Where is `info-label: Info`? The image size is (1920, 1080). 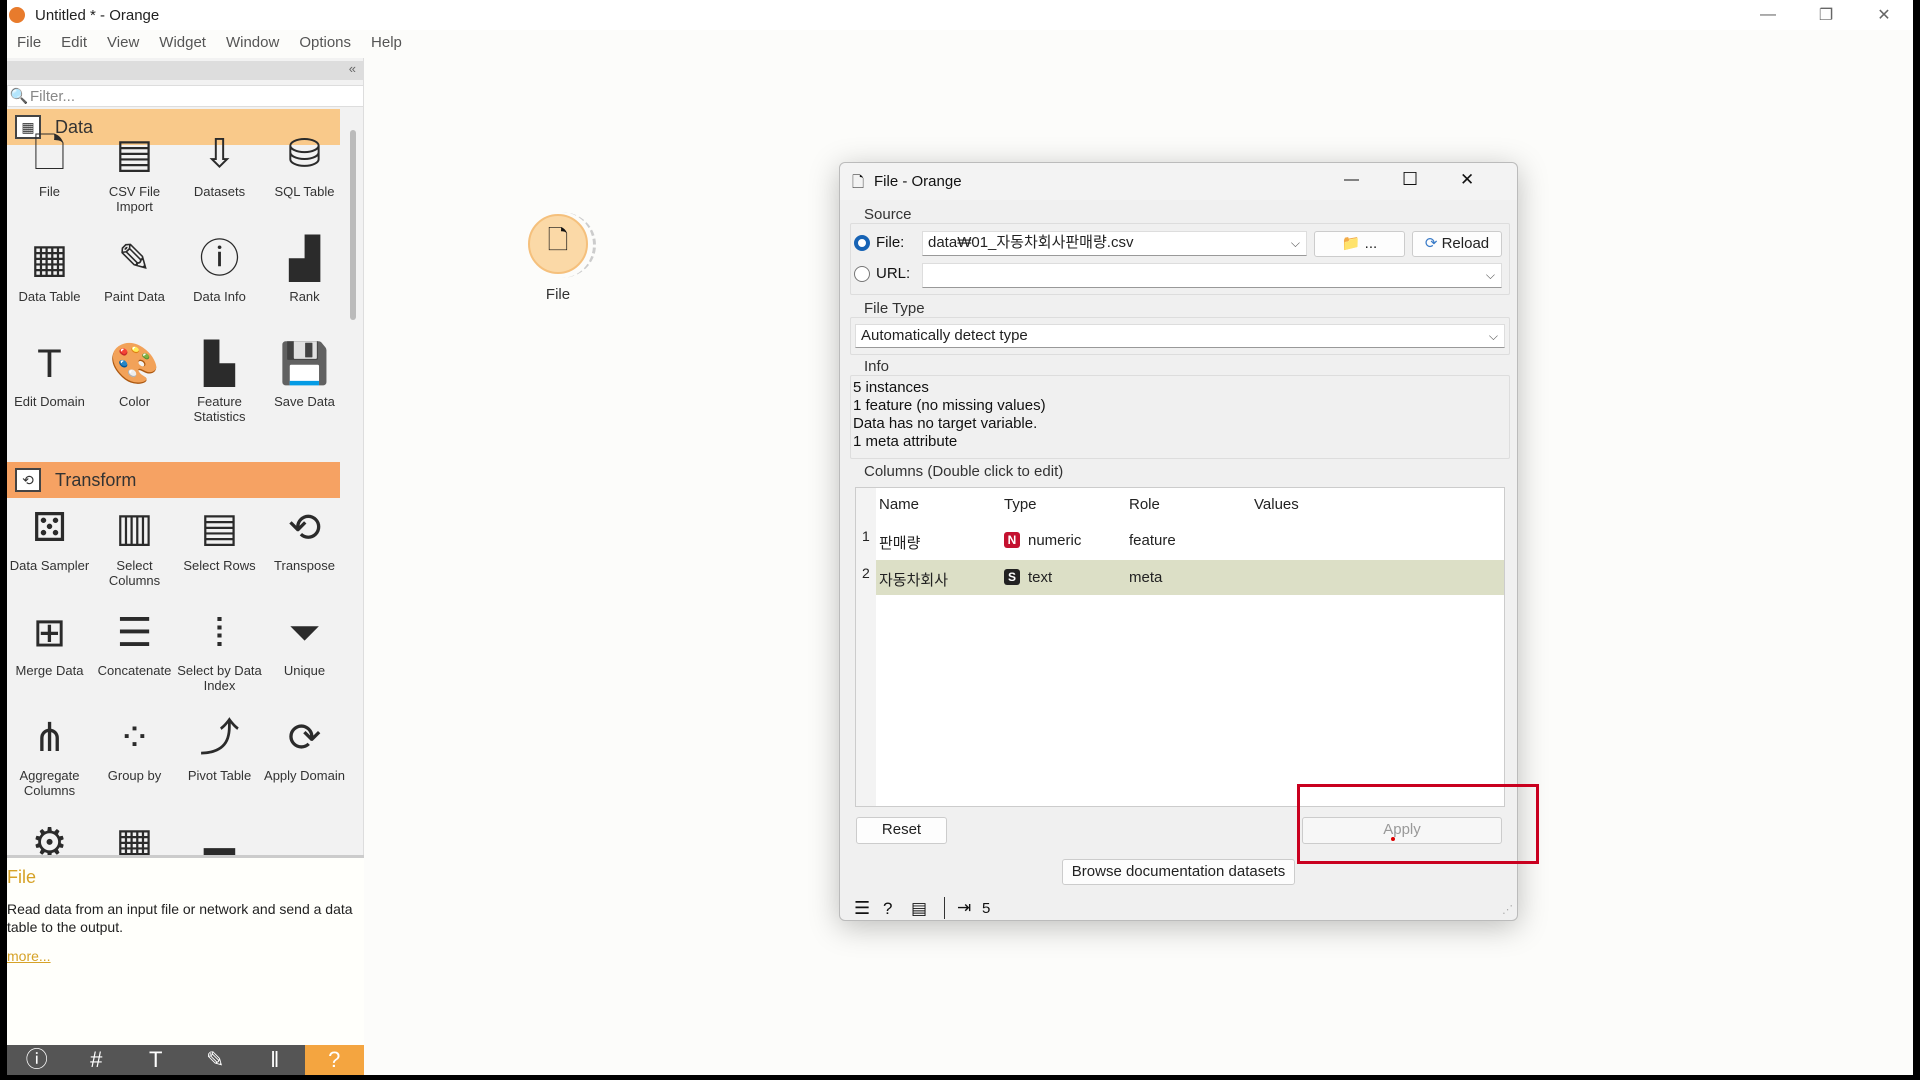 info-label: Info is located at coordinates (877, 366).